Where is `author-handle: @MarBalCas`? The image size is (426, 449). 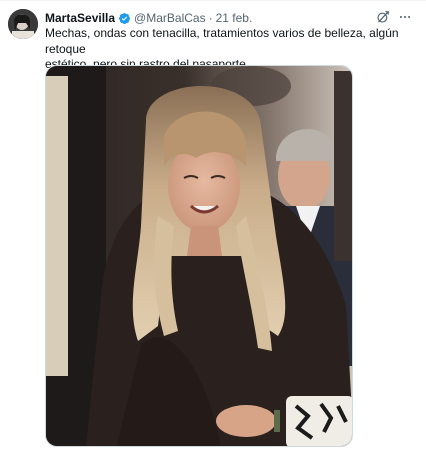 author-handle: @MarBalCas is located at coordinates (170, 18).